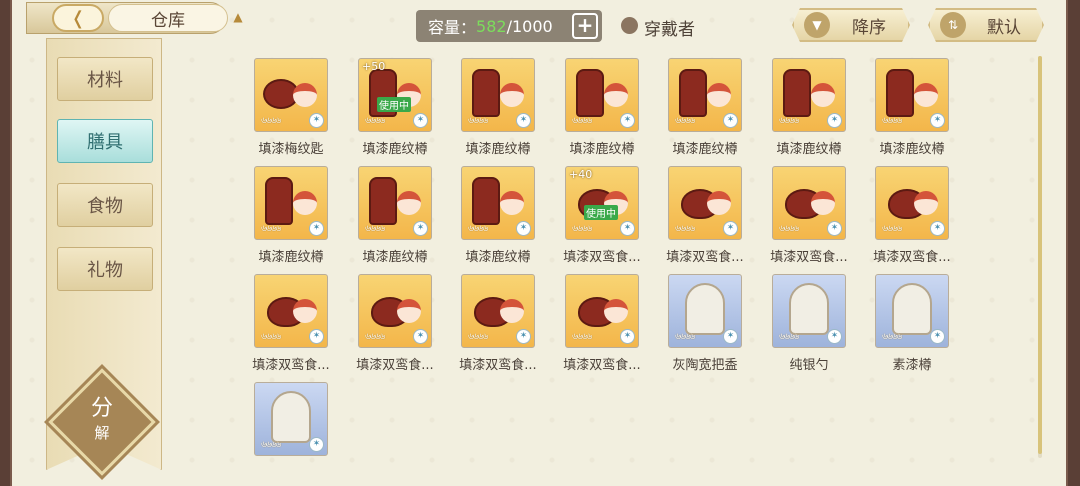 This screenshot has height=486, width=1080. I want to click on sort-mode-label: 默认, so click(1004, 27).